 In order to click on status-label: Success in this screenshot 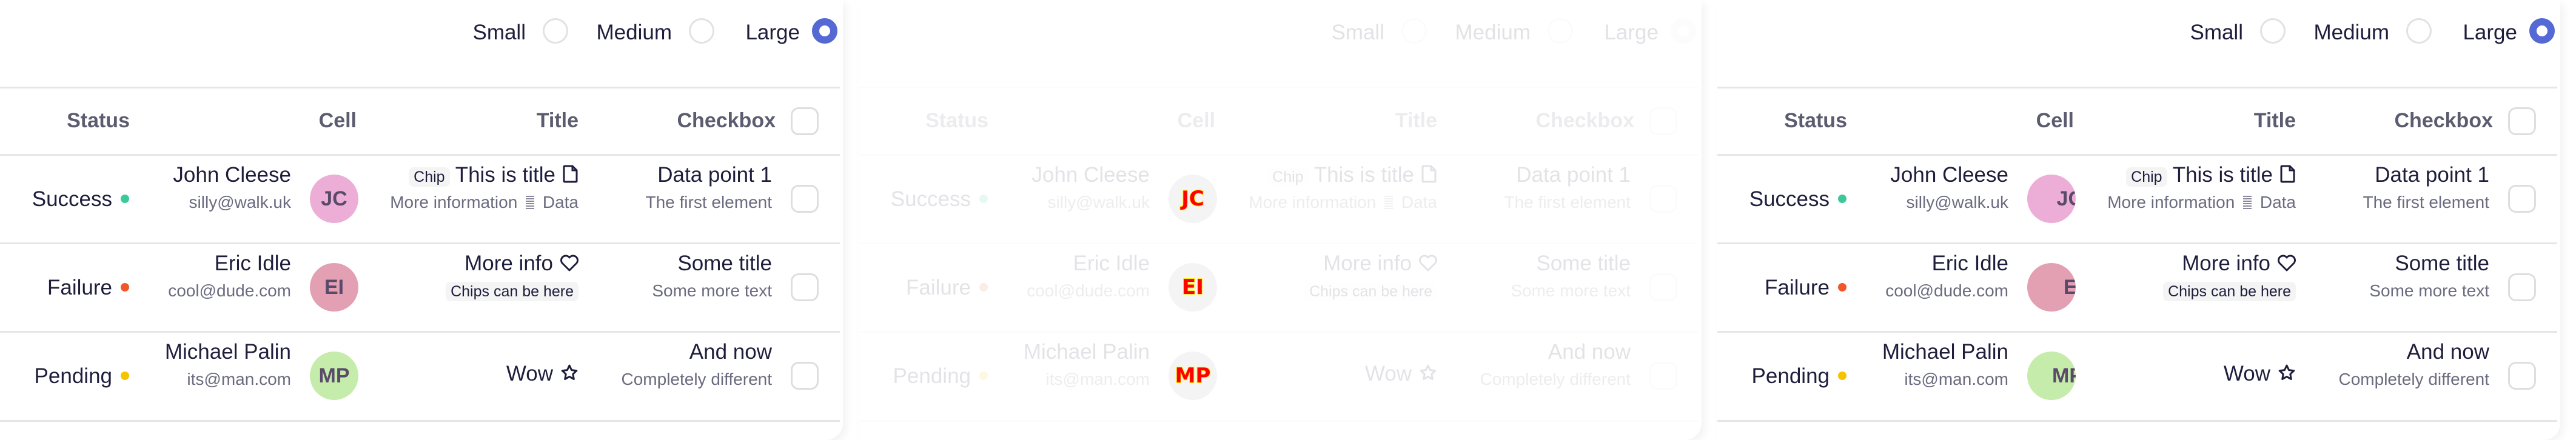, I will do `click(72, 199)`.